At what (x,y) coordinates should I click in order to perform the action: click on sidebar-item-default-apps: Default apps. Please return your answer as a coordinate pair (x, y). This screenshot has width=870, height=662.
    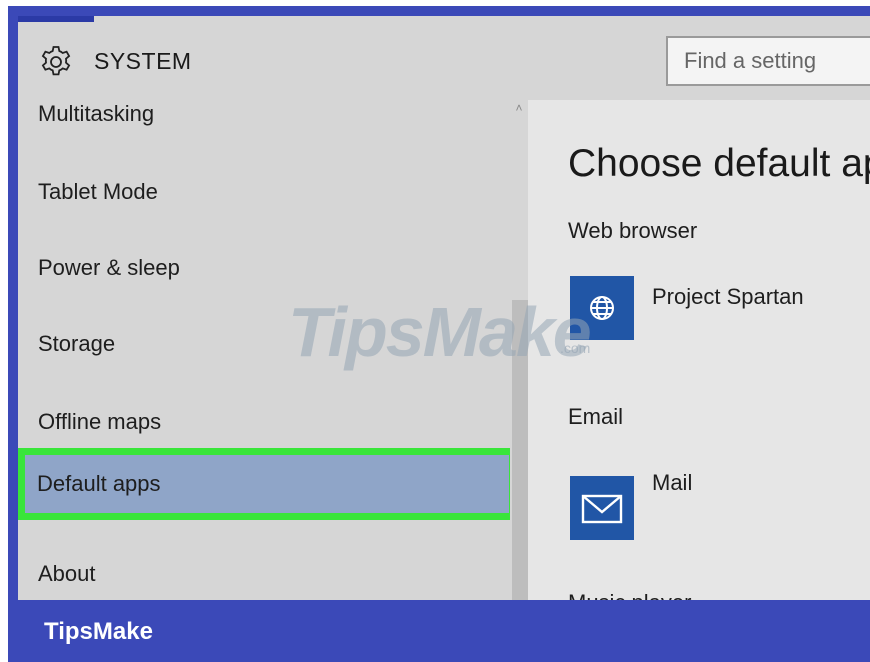
    Looking at the image, I should click on (267, 484).